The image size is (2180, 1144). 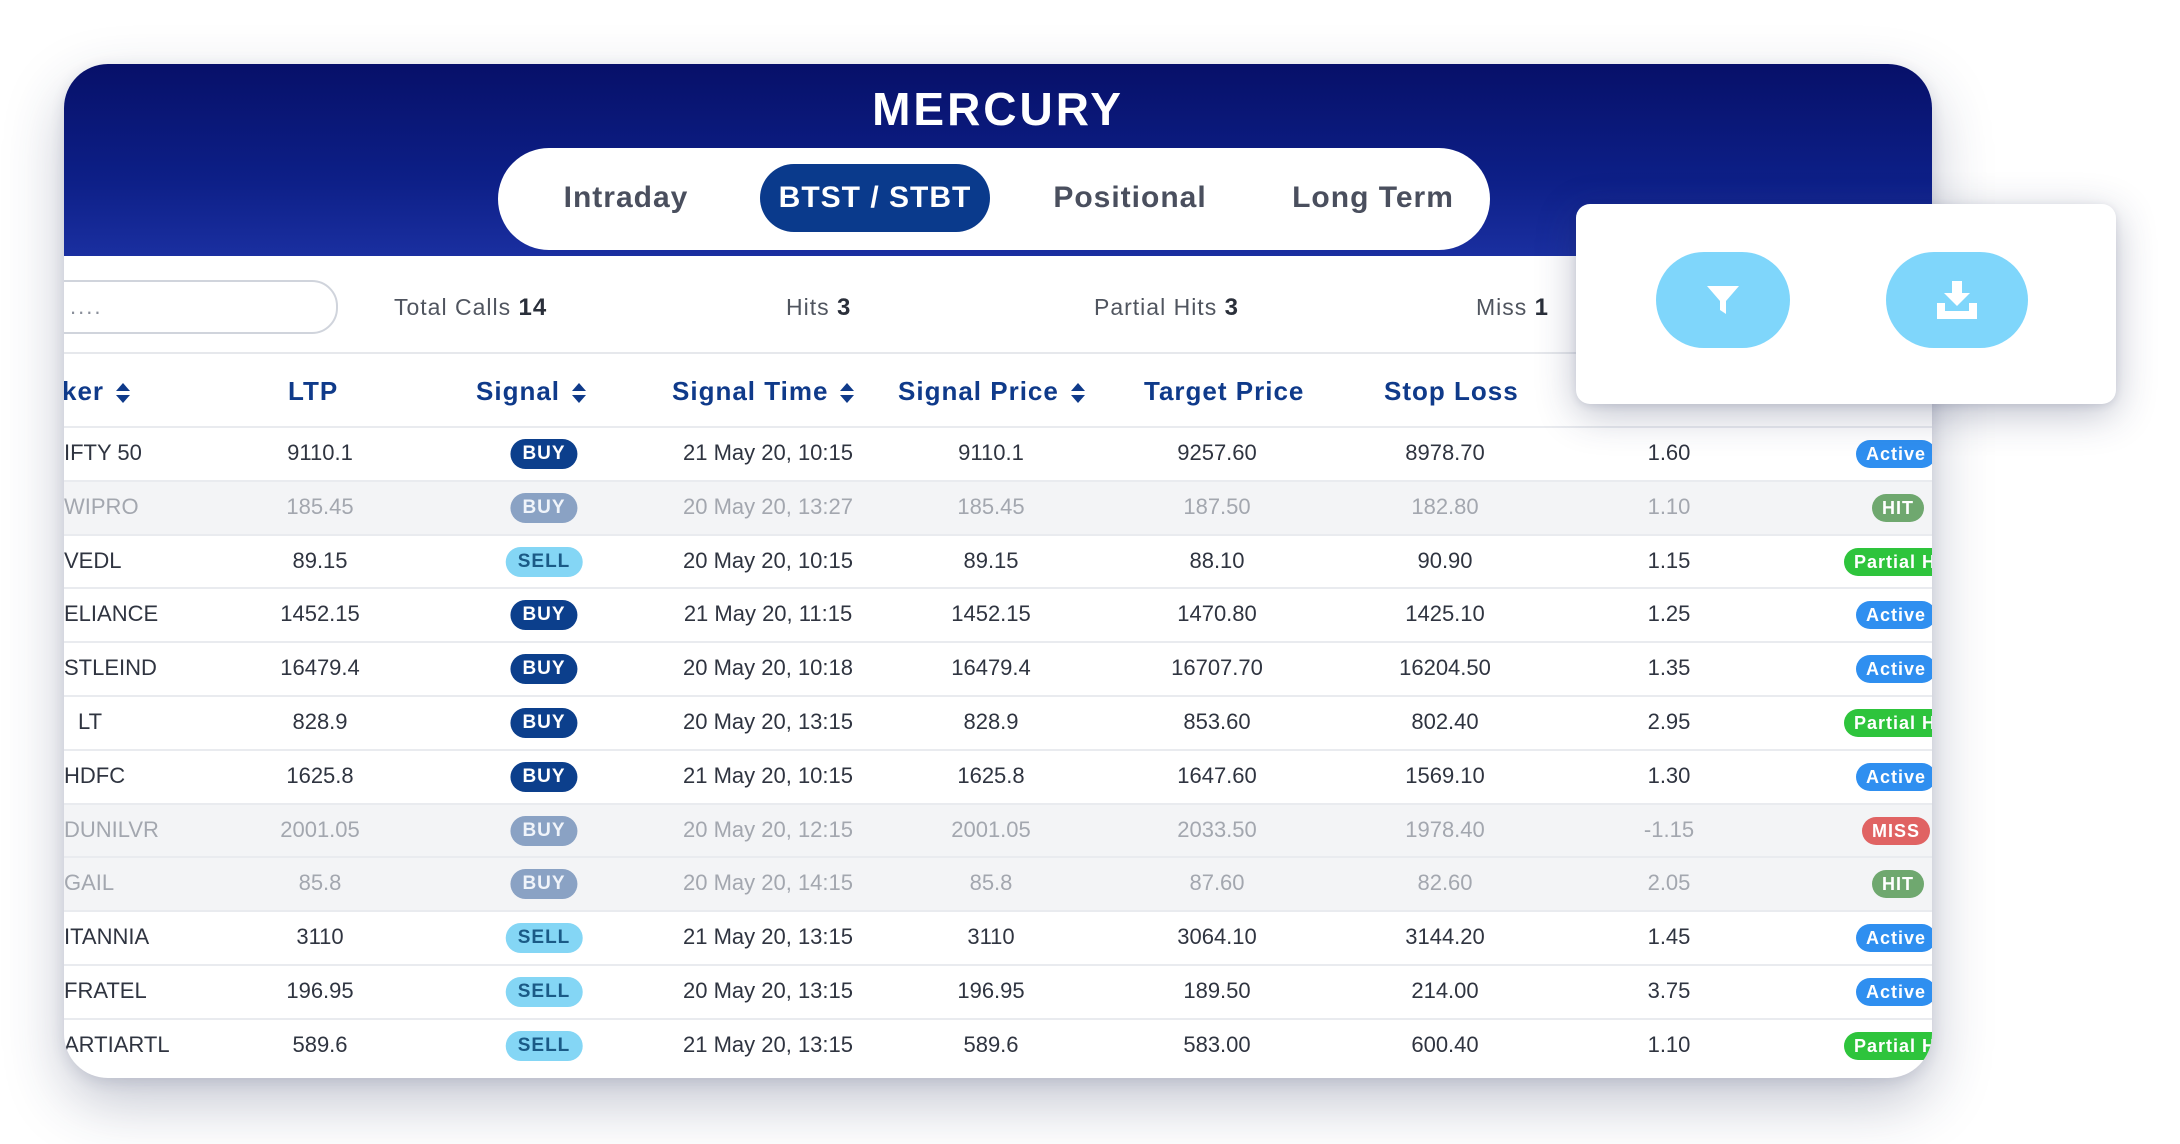 I want to click on signal-badge: SELL, so click(x=544, y=561).